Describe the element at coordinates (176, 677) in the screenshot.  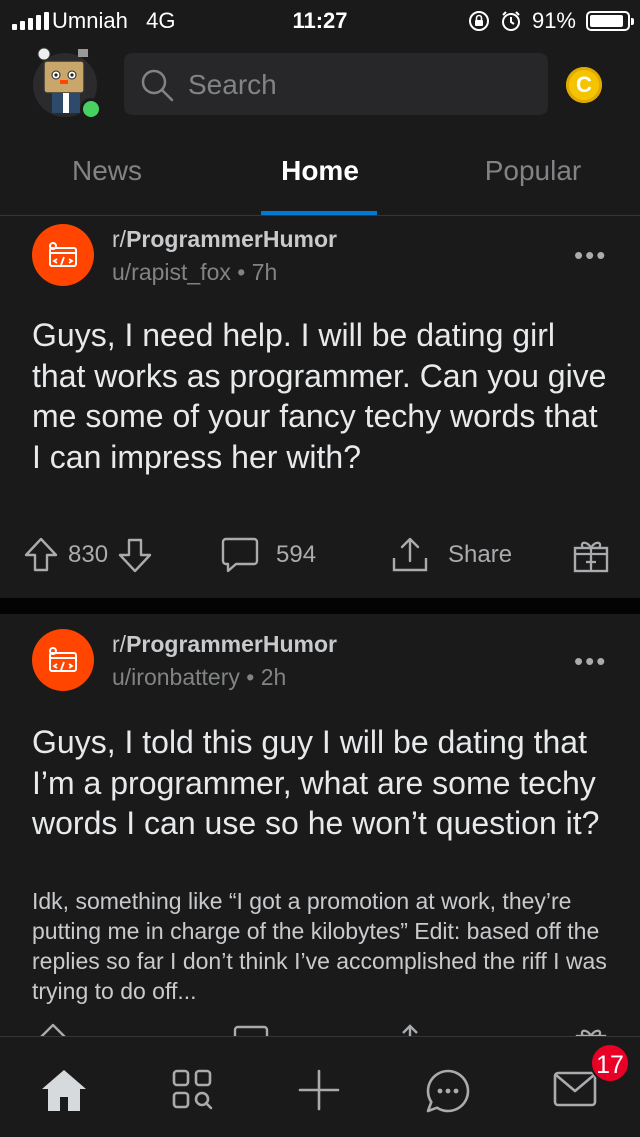
I see `post-author: u/ironbattery` at that location.